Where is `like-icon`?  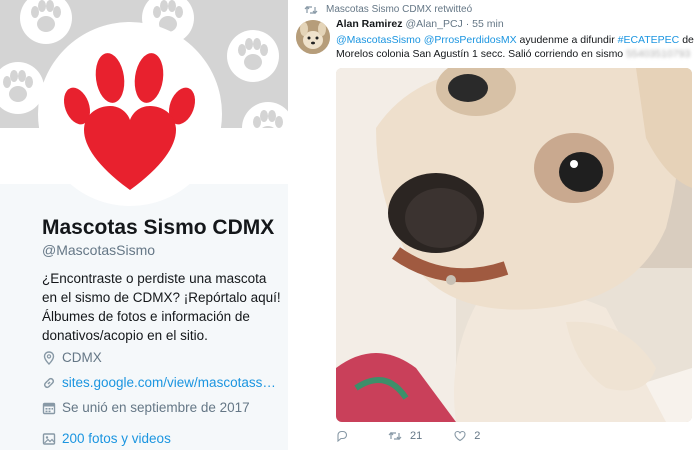
like-icon is located at coordinates (460, 436).